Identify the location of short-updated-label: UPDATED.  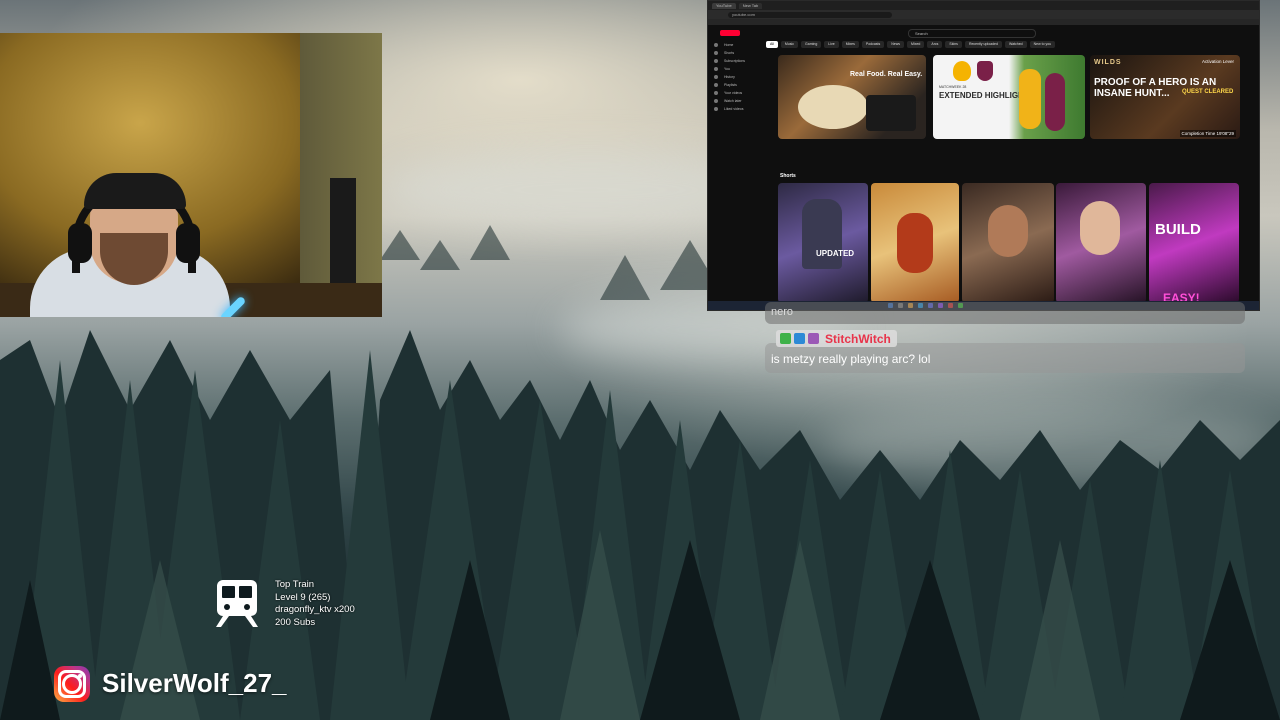
(835, 253).